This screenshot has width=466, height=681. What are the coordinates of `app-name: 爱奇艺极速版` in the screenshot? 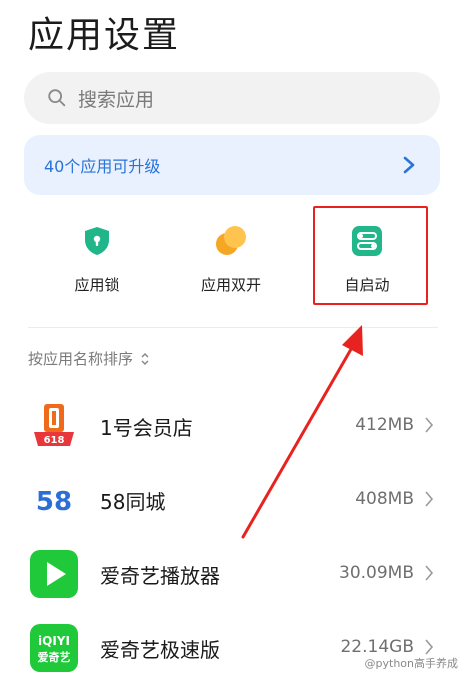 It's located at (160, 650).